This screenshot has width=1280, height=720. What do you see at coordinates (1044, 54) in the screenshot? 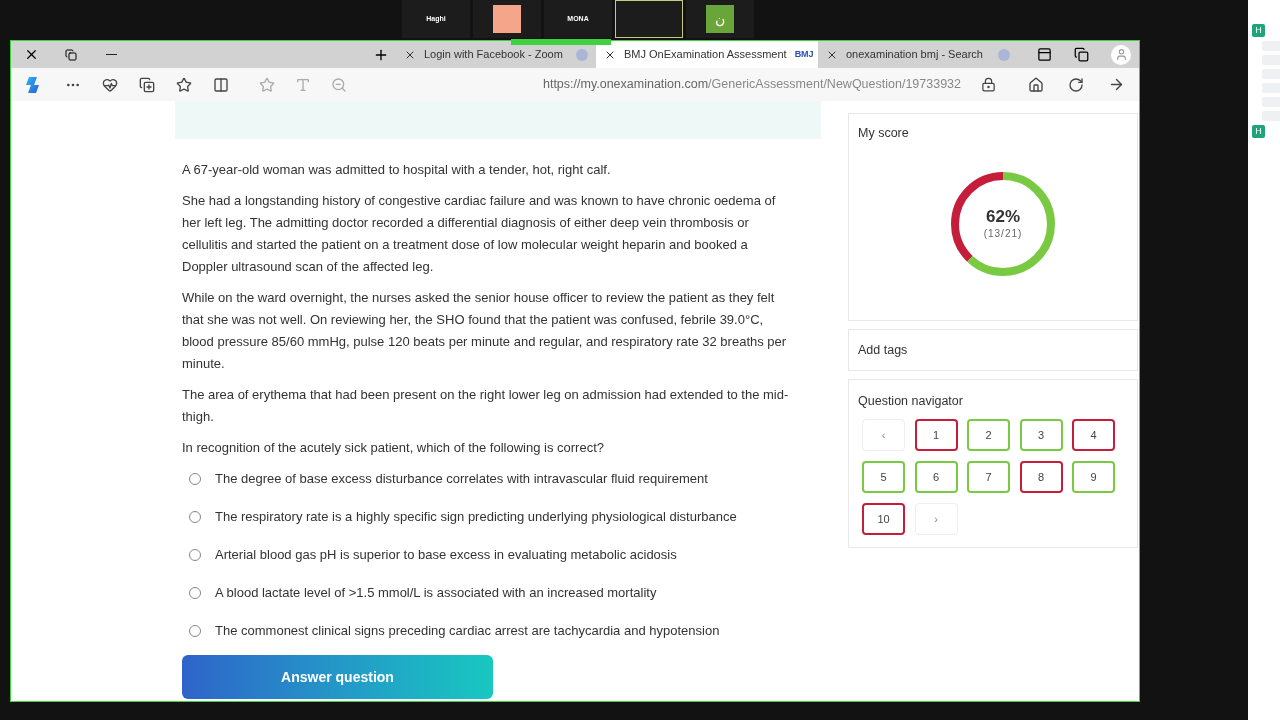
I see `tab-actions-icon` at bounding box center [1044, 54].